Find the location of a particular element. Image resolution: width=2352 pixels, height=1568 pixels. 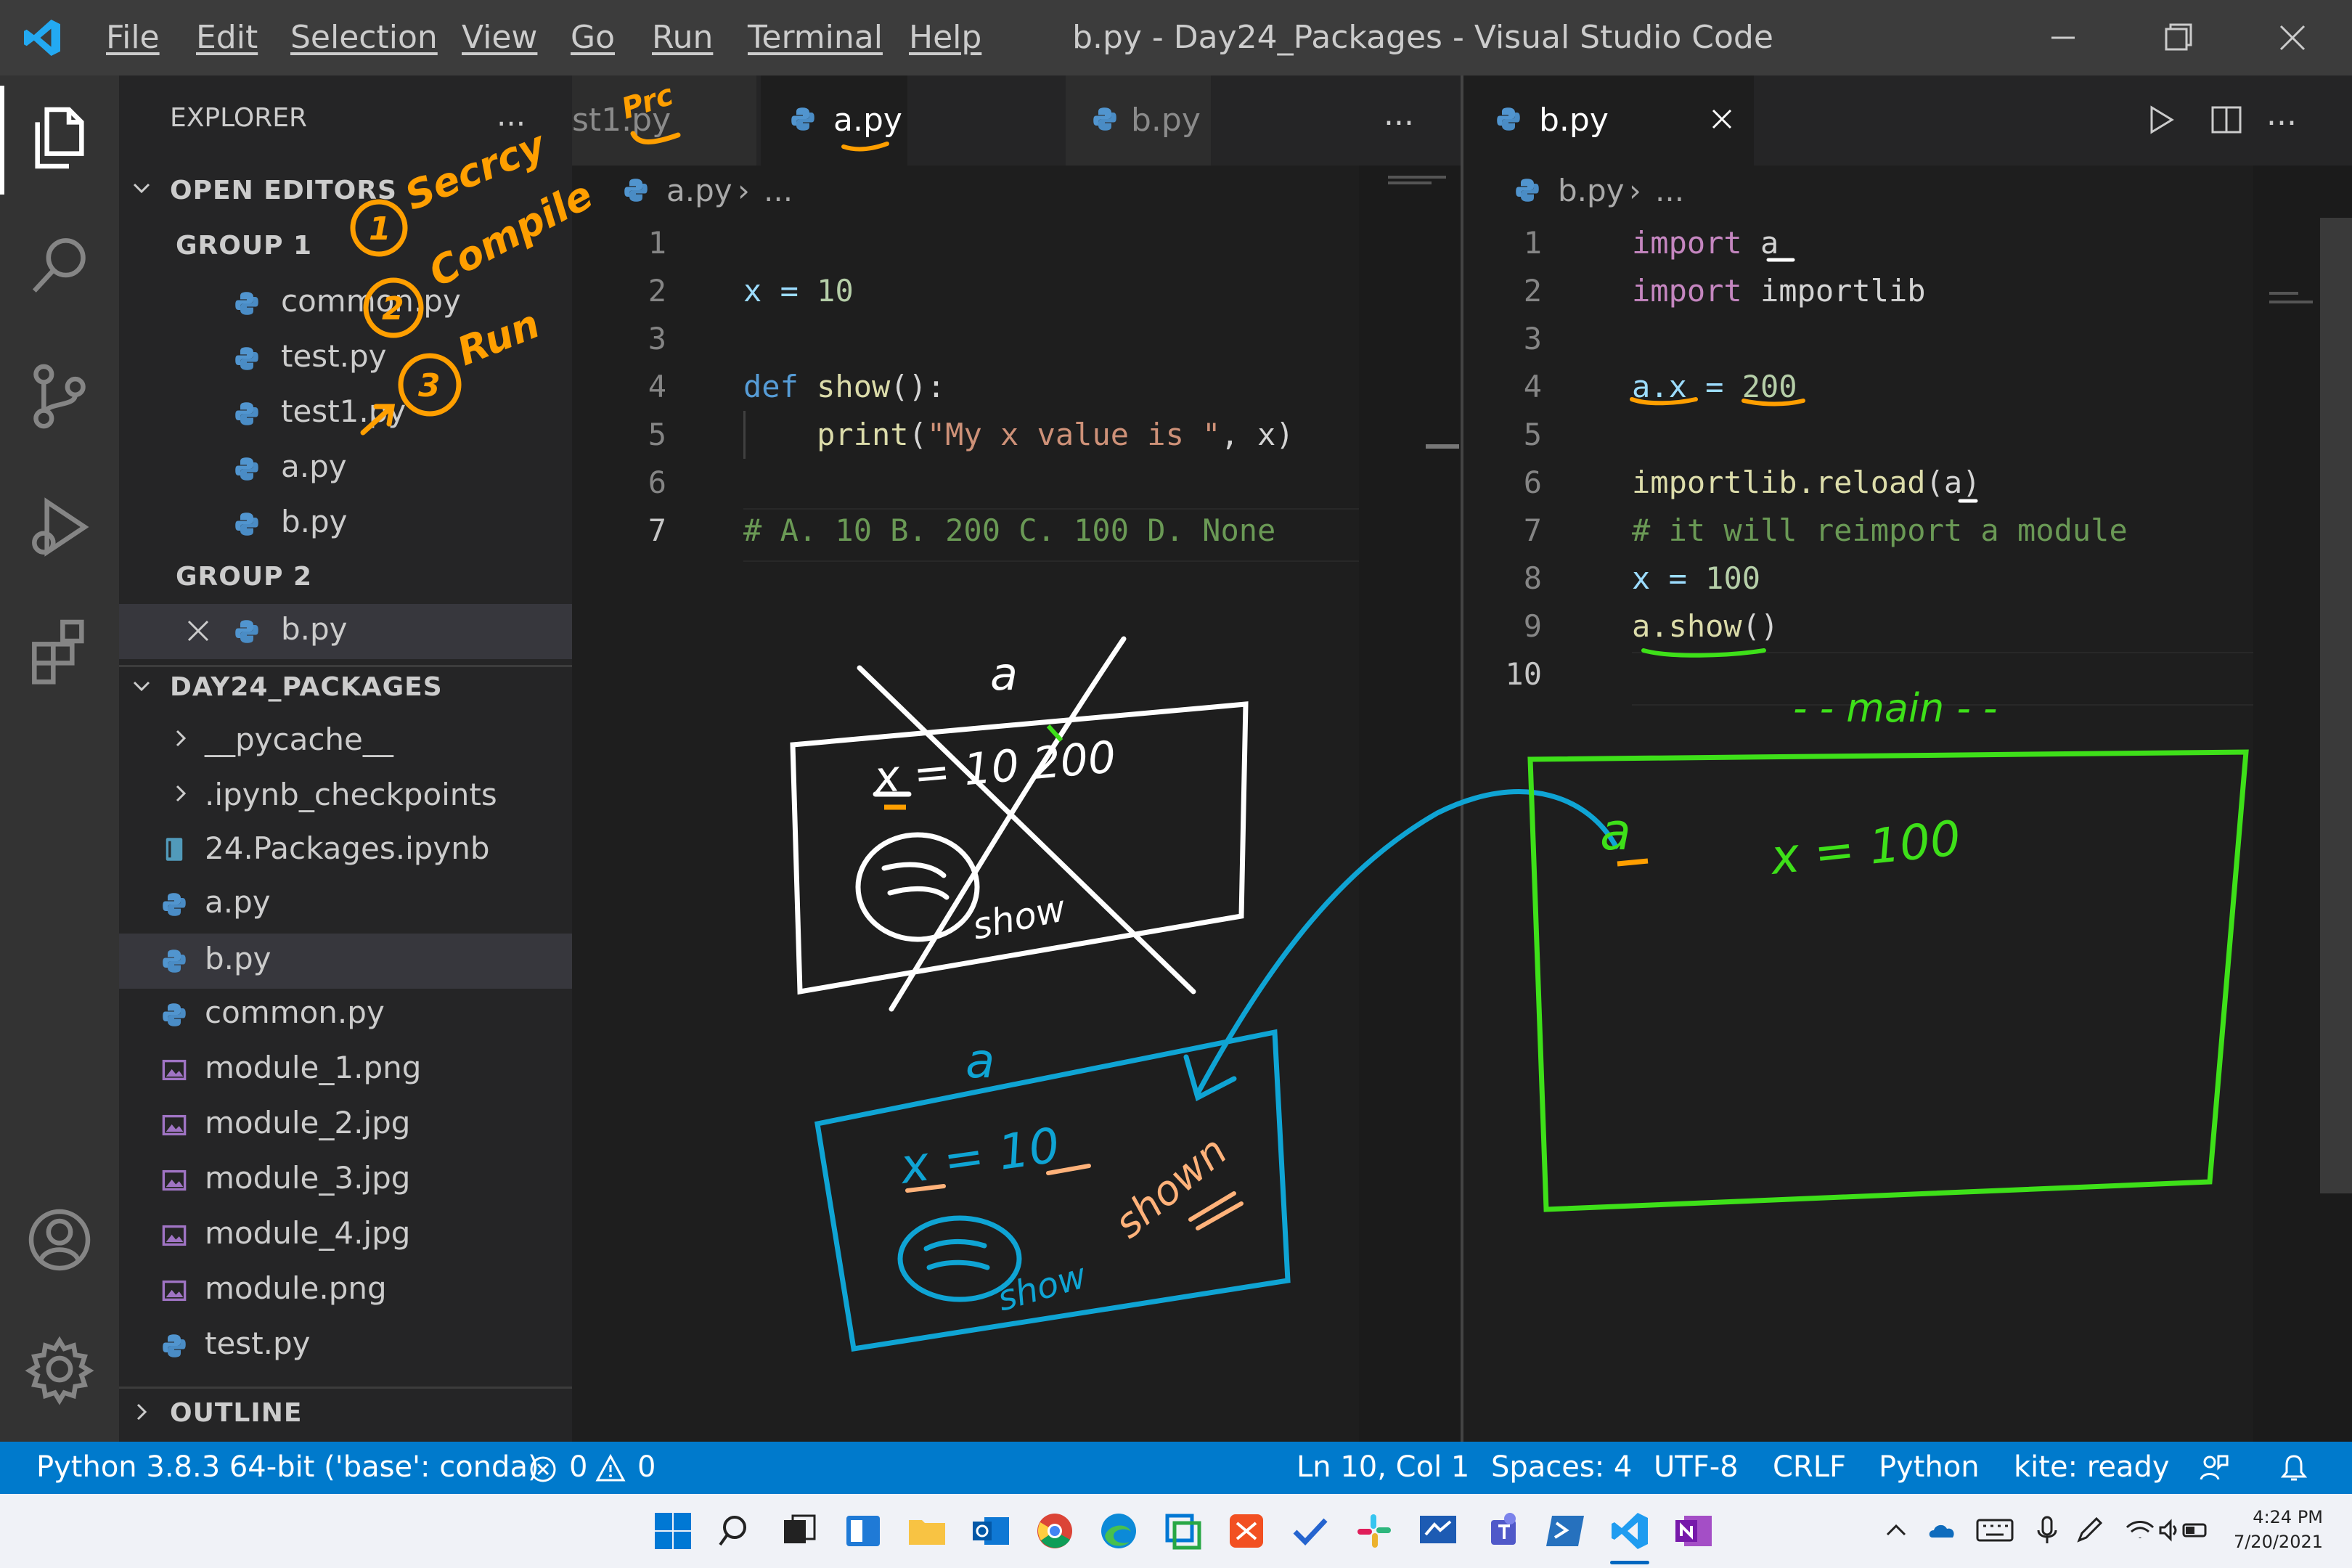

tab-test1: st1.py is located at coordinates (664, 121).